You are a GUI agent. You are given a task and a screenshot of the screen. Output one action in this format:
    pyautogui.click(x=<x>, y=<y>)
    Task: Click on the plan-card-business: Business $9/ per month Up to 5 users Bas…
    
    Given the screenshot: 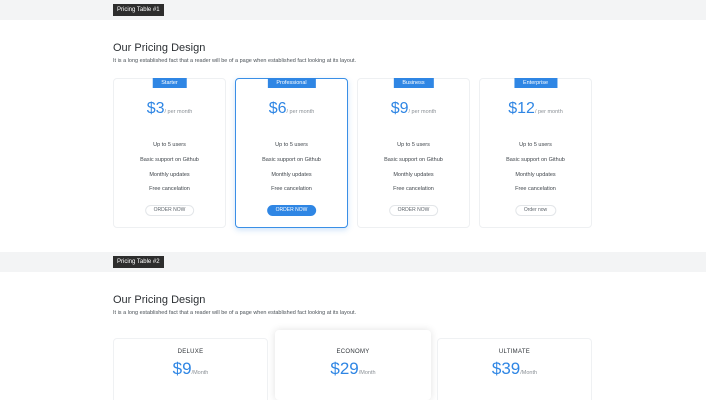 What is the action you would take?
    pyautogui.click(x=413, y=153)
    